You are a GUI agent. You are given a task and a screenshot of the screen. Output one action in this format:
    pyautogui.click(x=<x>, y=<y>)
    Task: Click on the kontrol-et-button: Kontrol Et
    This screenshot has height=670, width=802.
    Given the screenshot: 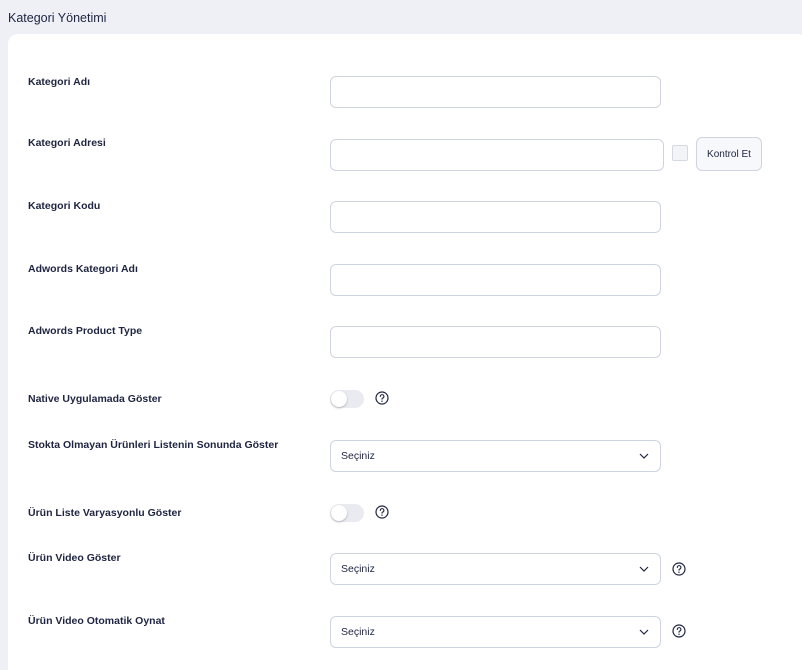 What is the action you would take?
    pyautogui.click(x=729, y=154)
    